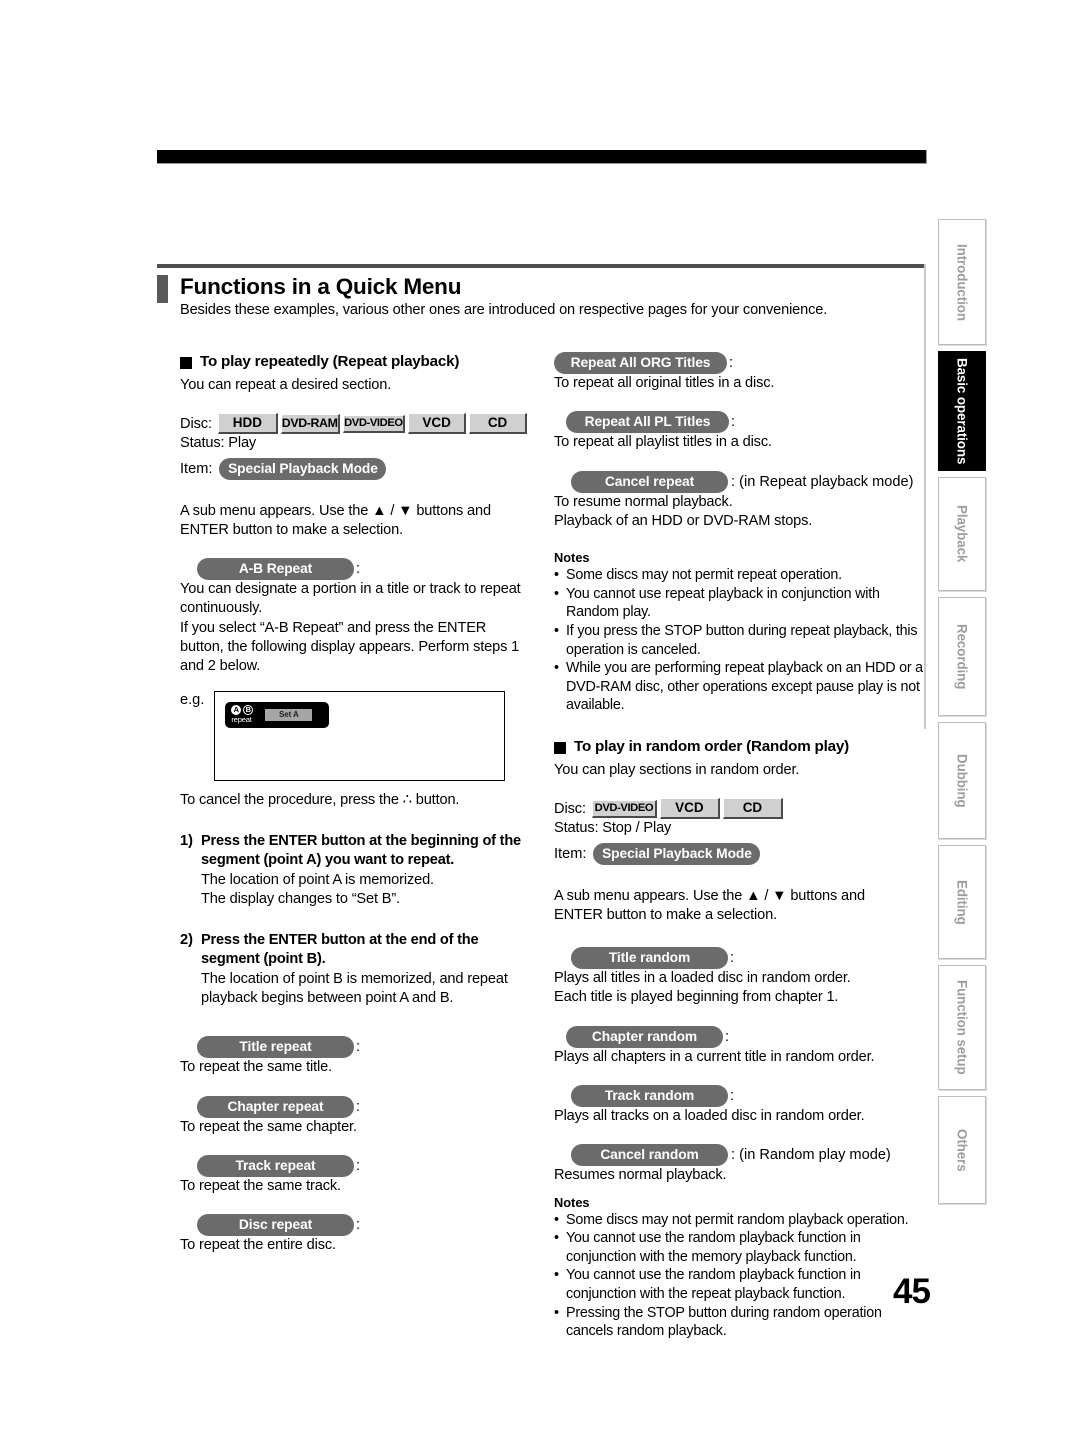  Describe the element at coordinates (649, 1096) in the screenshot. I see `badge-track-random: Track random` at that location.